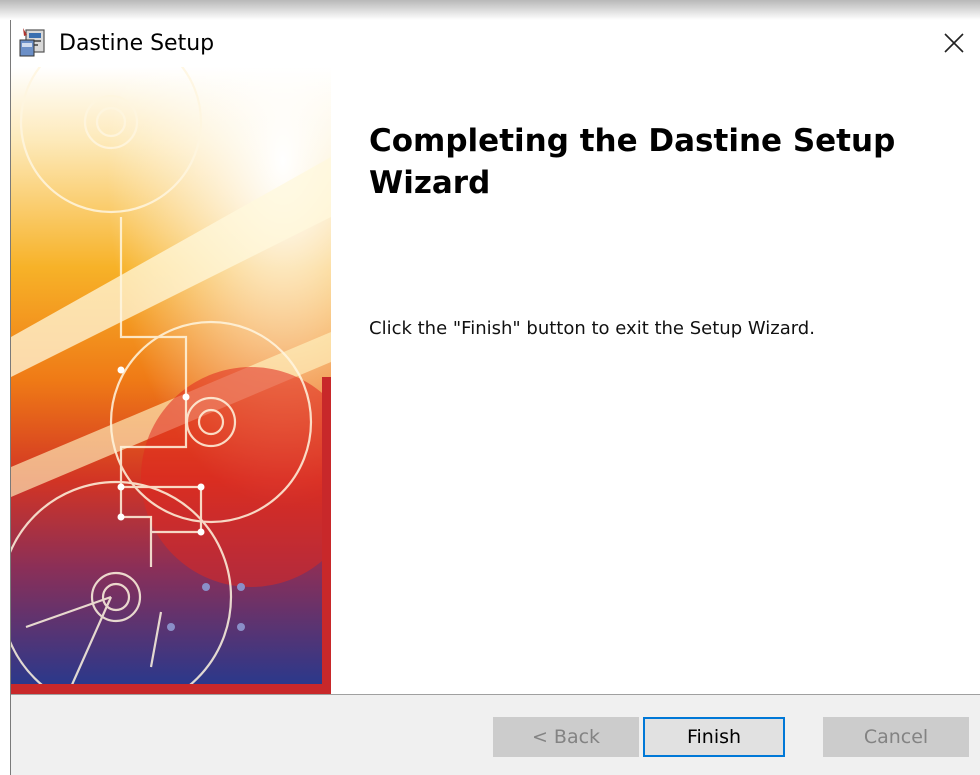 The height and width of the screenshot is (775, 980). What do you see at coordinates (896, 737) in the screenshot?
I see `cancel-button: Cancel` at bounding box center [896, 737].